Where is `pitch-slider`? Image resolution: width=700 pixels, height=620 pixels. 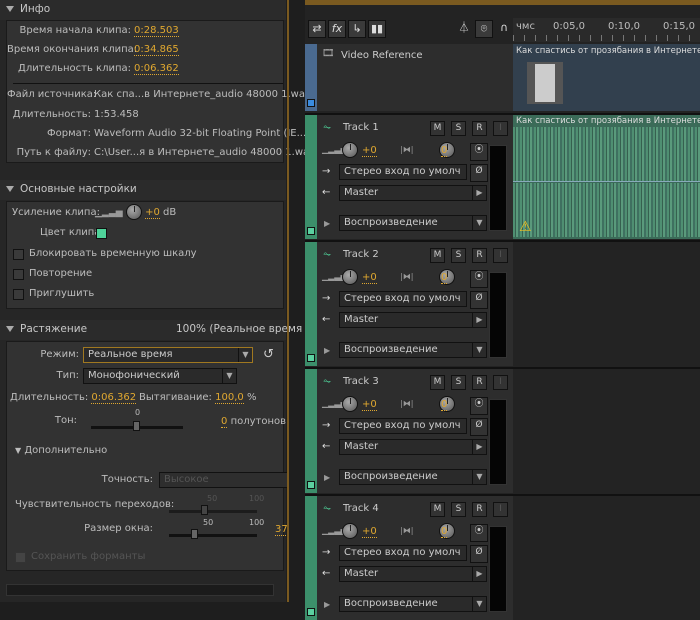
pitch-slider is located at coordinates (137, 426).